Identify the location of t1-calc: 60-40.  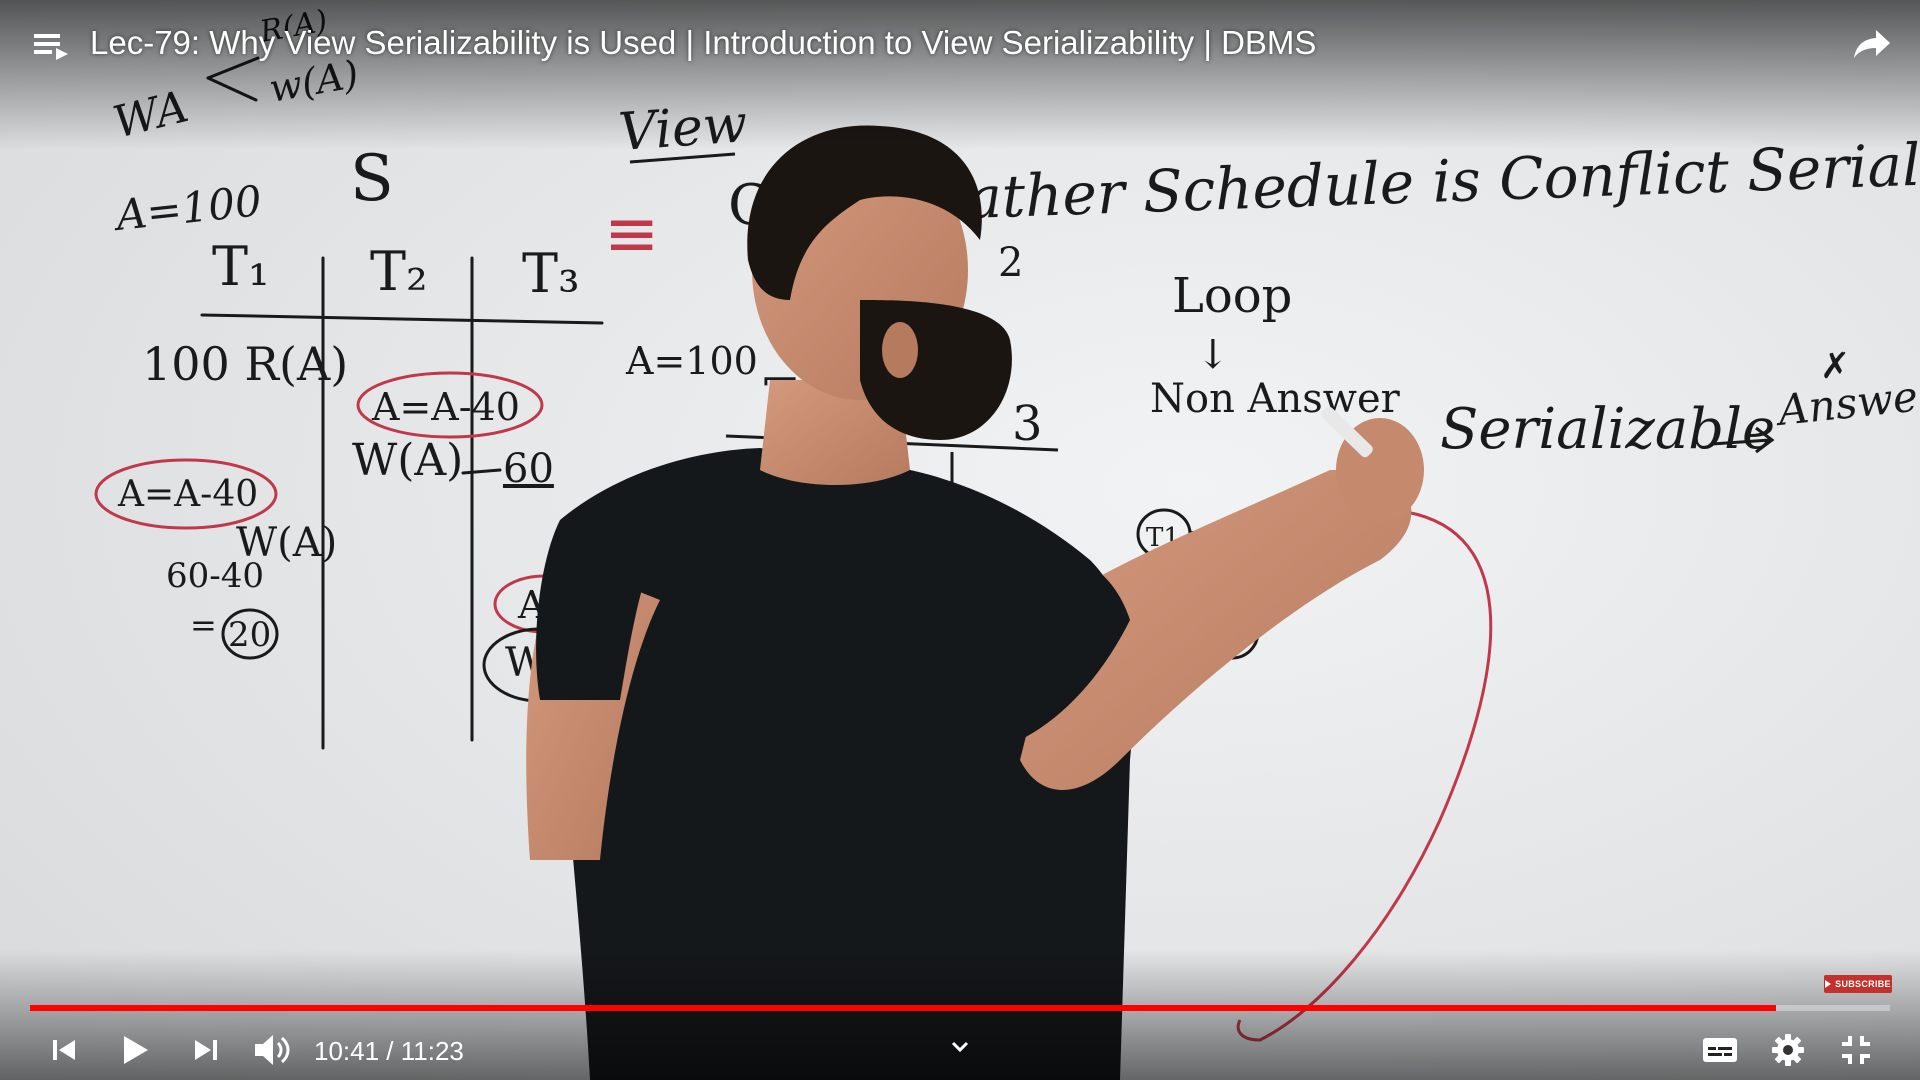
(215, 576).